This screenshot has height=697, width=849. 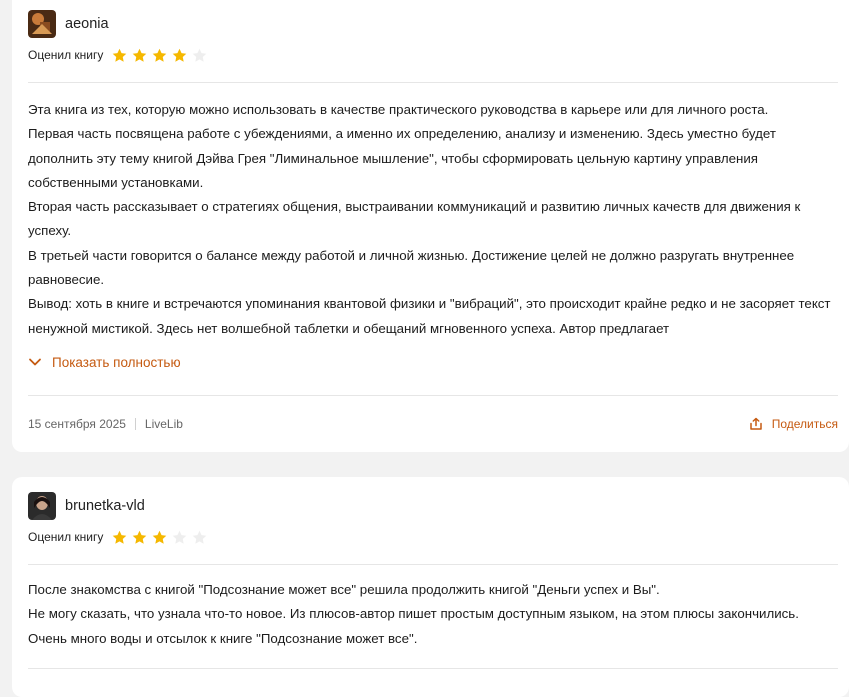 What do you see at coordinates (433, 506) in the screenshot?
I see `review-author: brunetka-vld` at bounding box center [433, 506].